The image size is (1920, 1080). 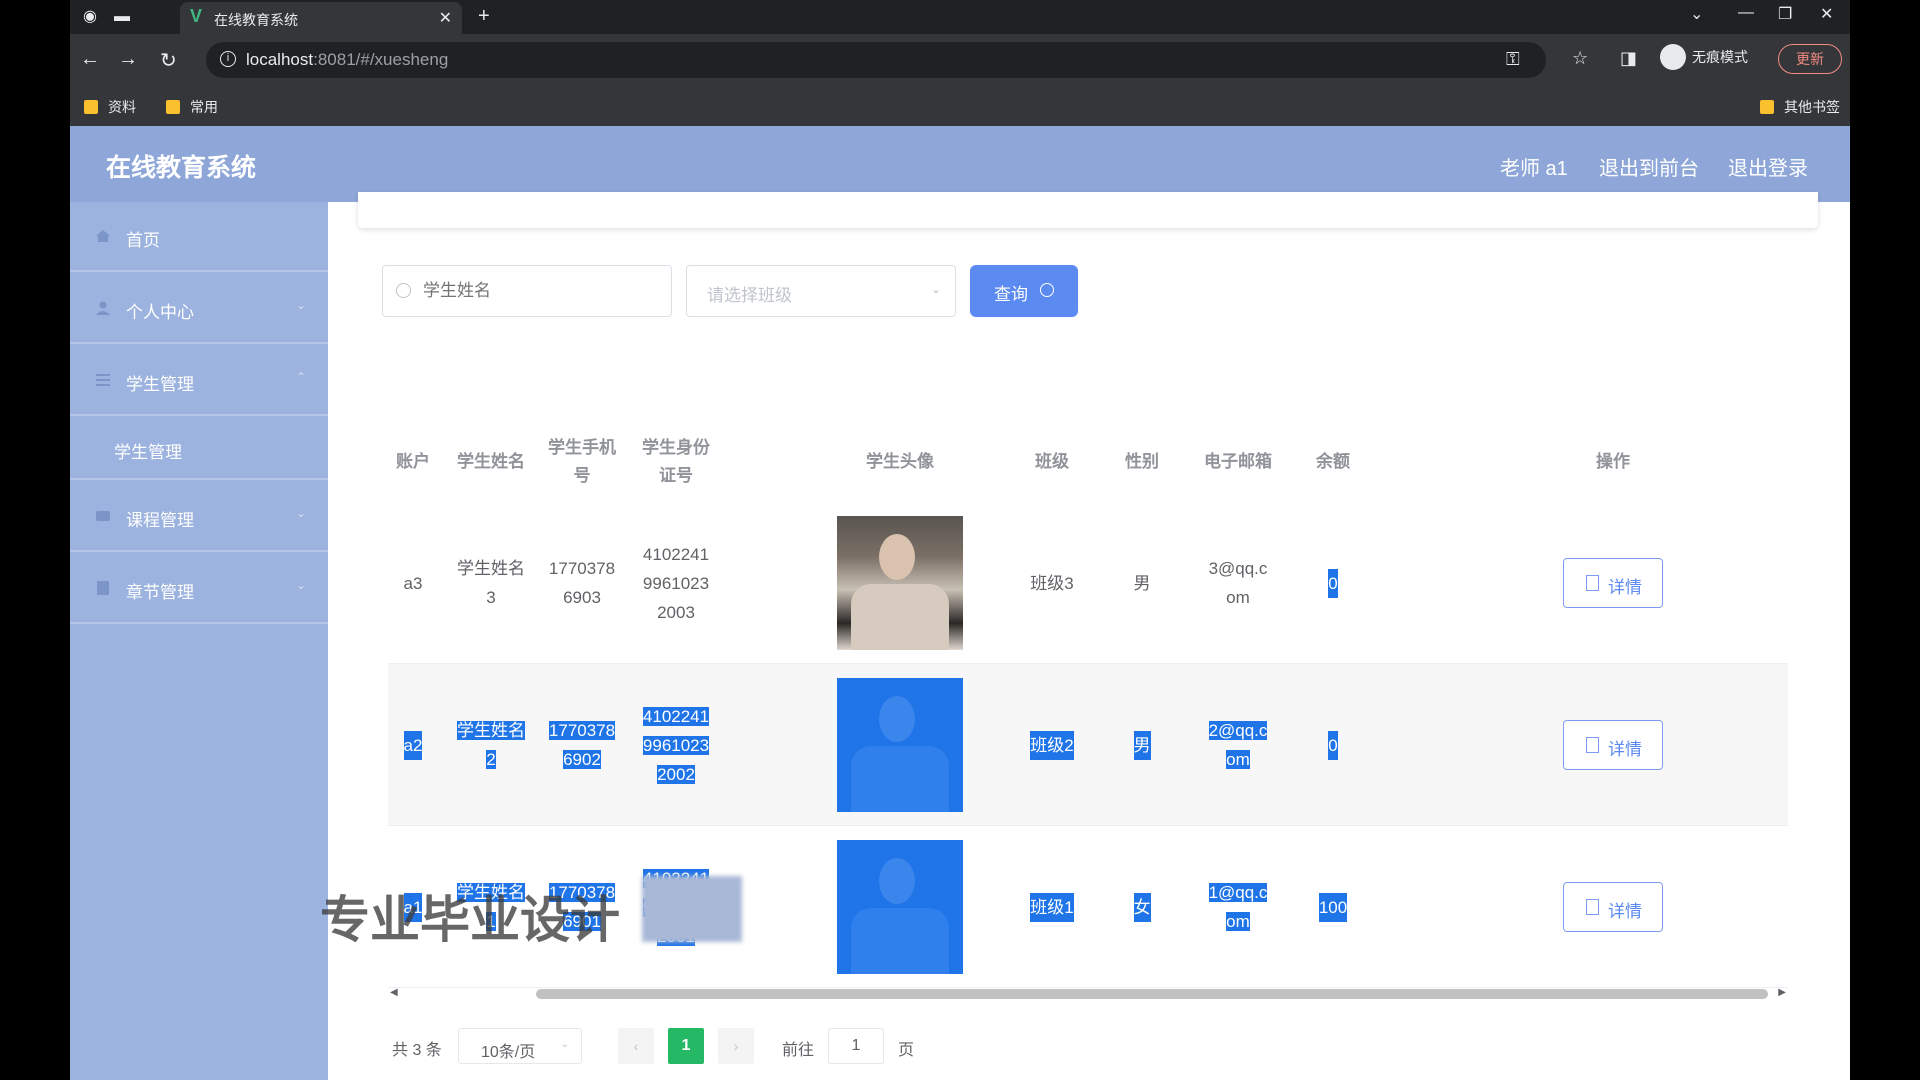 What do you see at coordinates (582, 745) in the screenshot?
I see `cell-phone: 1770378 6902` at bounding box center [582, 745].